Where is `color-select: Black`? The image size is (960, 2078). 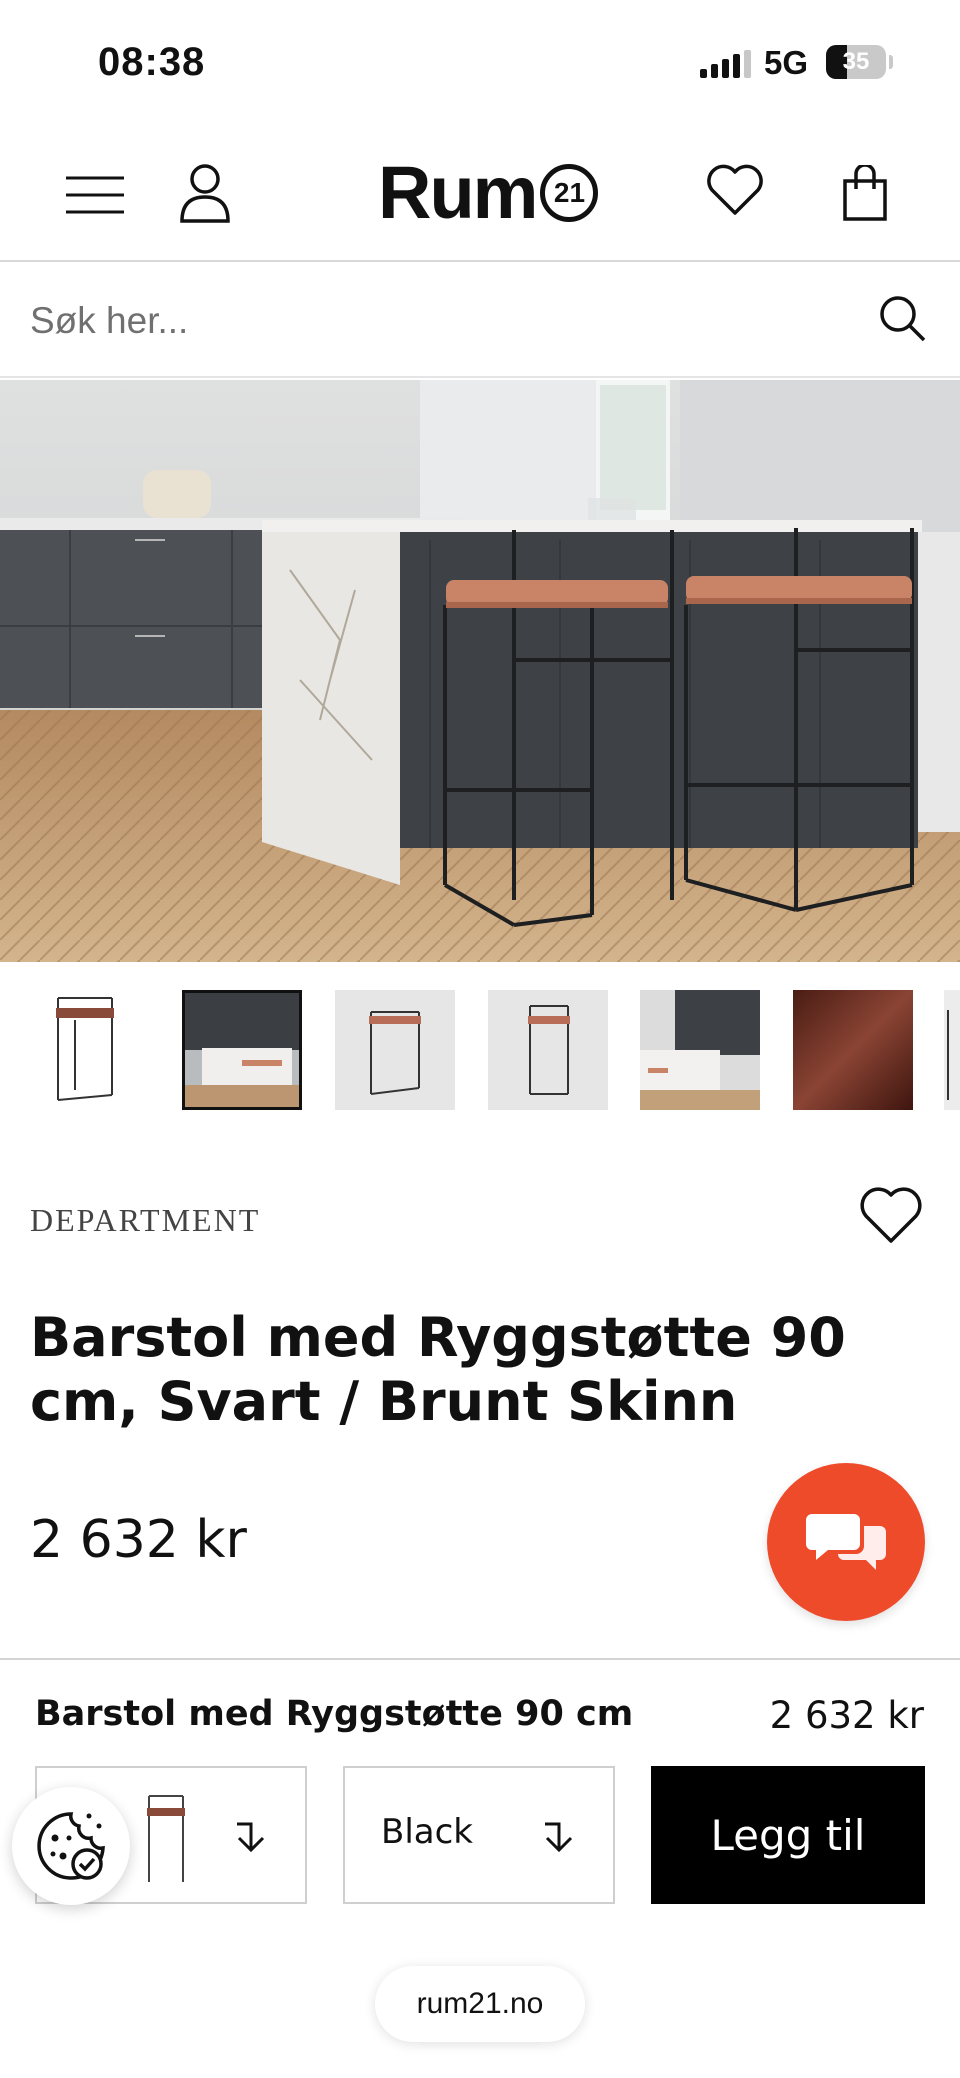 color-select: Black is located at coordinates (479, 1835).